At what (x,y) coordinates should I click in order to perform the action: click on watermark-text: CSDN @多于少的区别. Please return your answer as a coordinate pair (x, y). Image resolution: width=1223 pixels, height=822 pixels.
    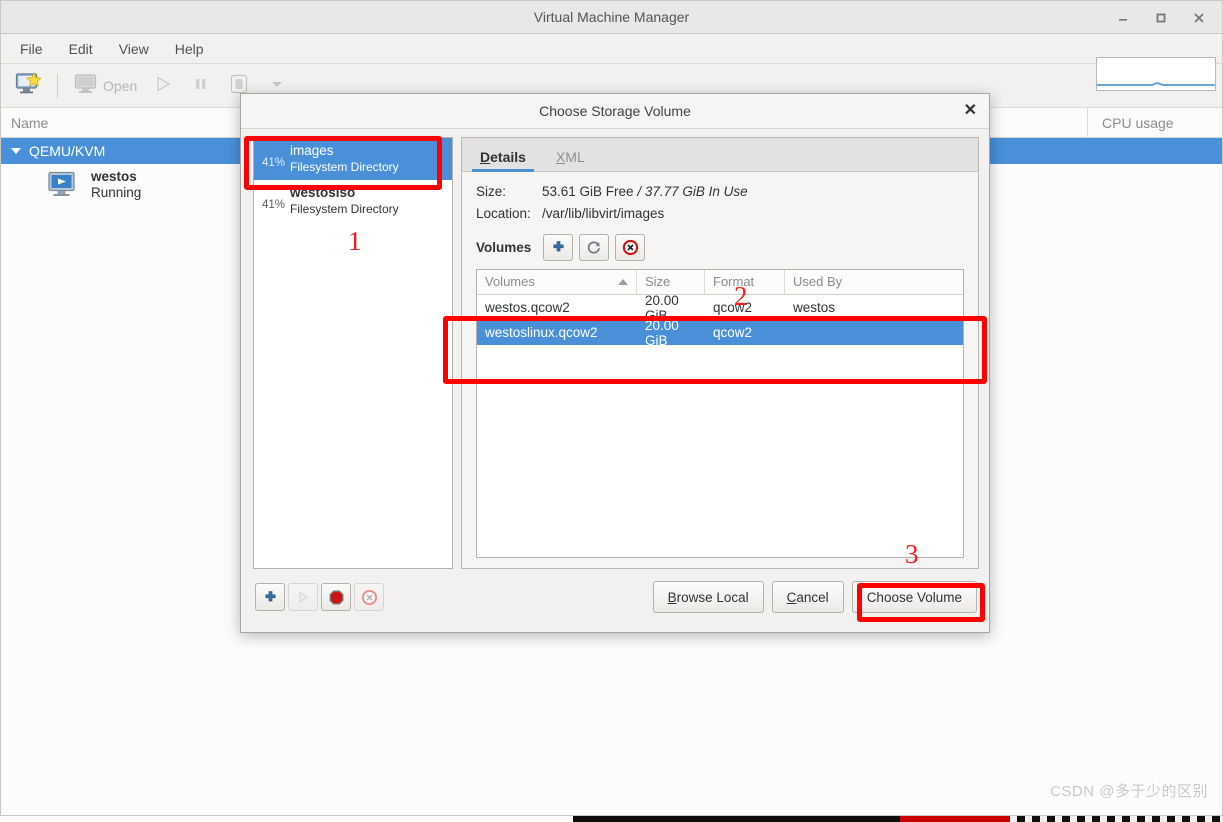
    Looking at the image, I should click on (1129, 791).